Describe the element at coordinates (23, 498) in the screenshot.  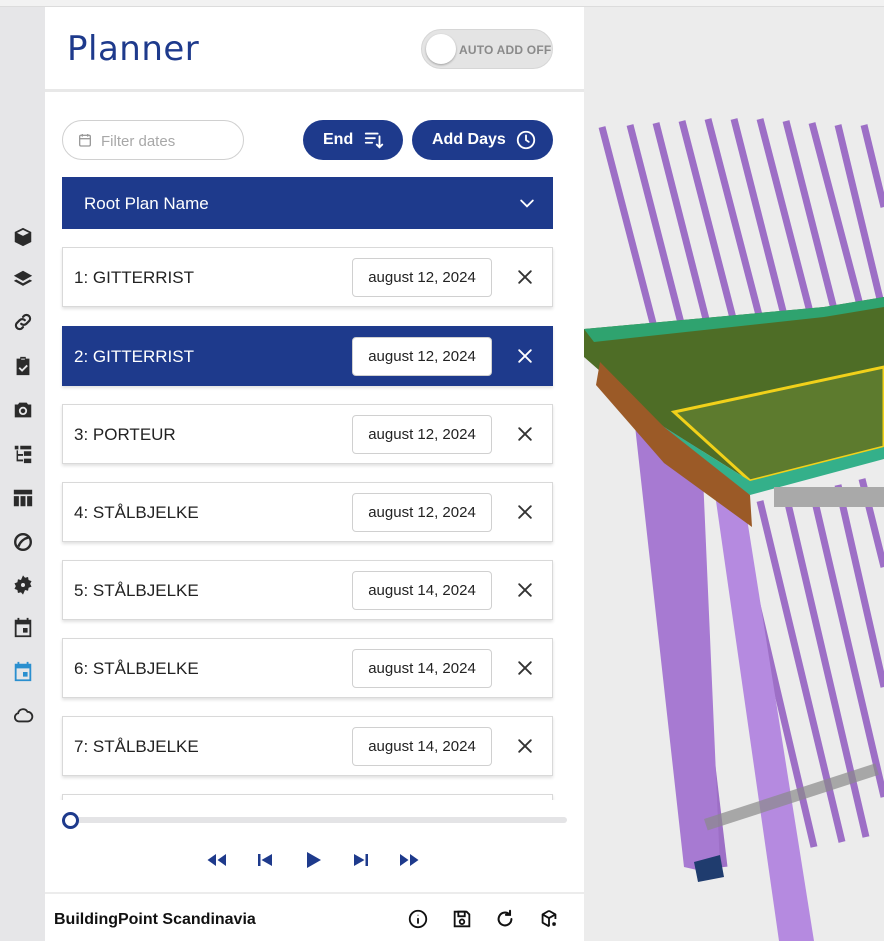
I see `table-icon` at that location.